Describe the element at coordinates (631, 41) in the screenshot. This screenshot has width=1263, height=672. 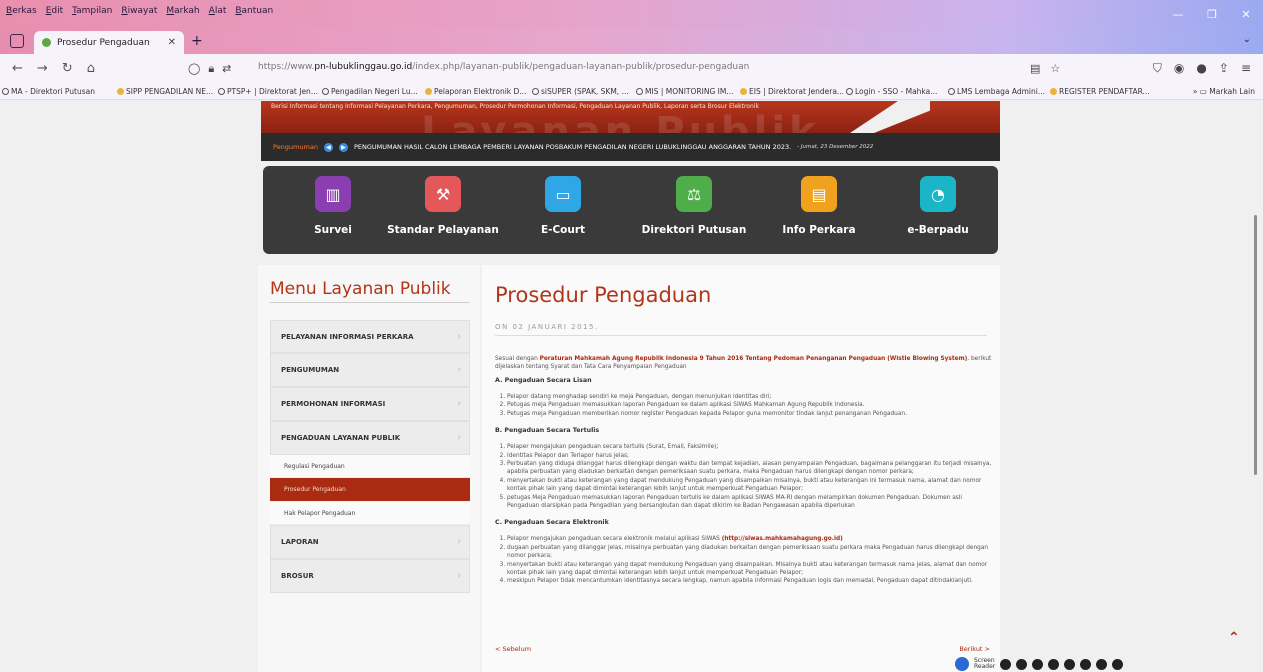
I see `tab-bar: Prosedur Pengaduan ✕ + ⌄` at that location.